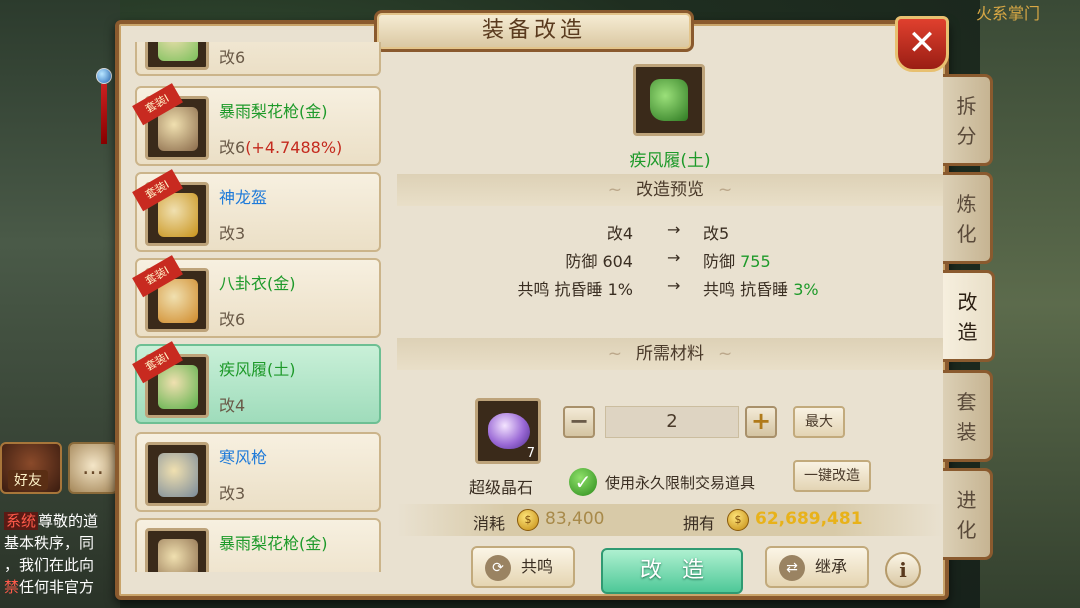  What do you see at coordinates (1030, 304) in the screenshot?
I see `background-scenery-right` at bounding box center [1030, 304].